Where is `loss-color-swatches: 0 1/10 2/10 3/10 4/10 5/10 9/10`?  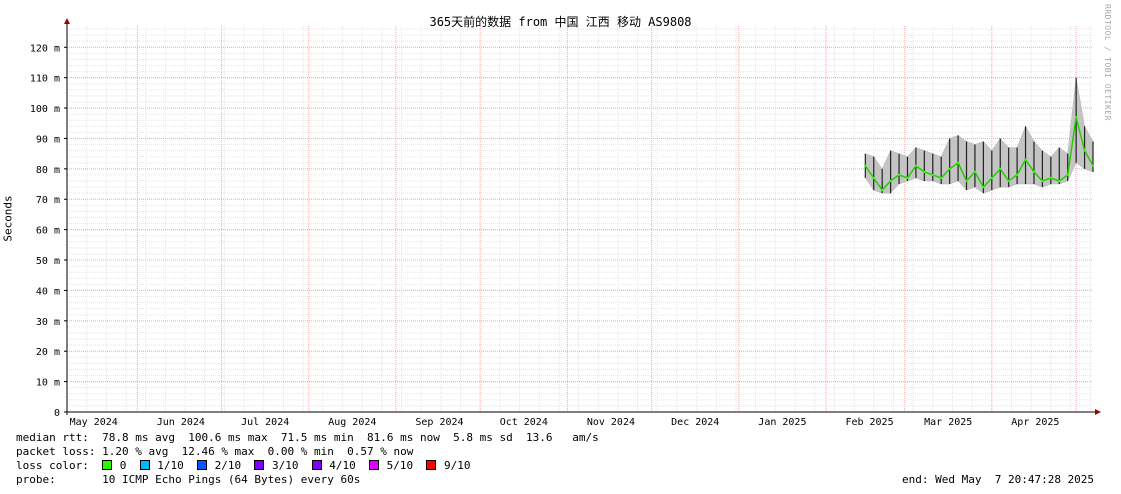
loss-color-swatches: 0 1/10 2/10 3/10 4/10 5/10 9/10 is located at coordinates (293, 465).